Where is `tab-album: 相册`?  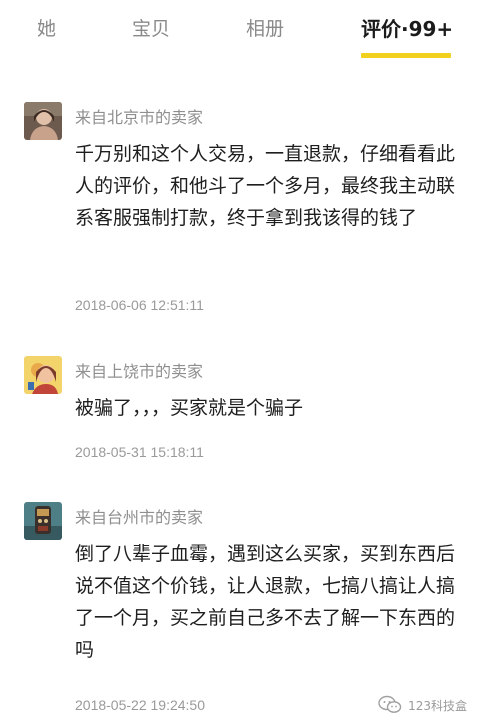 tab-album: 相册 is located at coordinates (265, 29).